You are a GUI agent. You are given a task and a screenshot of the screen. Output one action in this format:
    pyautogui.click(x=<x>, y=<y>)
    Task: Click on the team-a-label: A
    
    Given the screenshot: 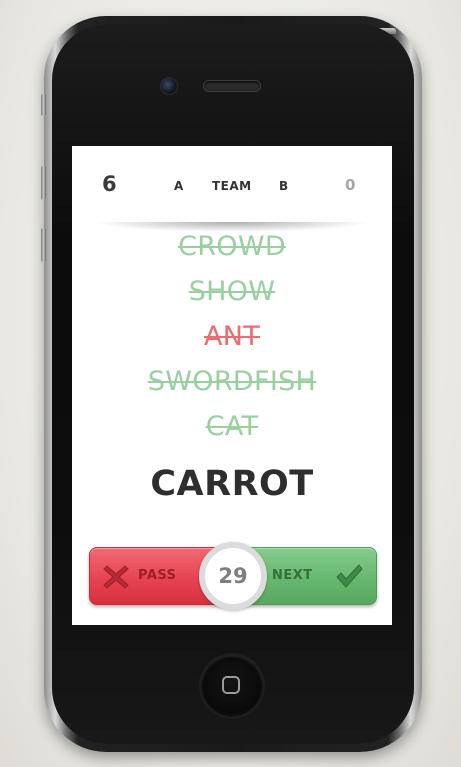 What is the action you would take?
    pyautogui.click(x=178, y=186)
    